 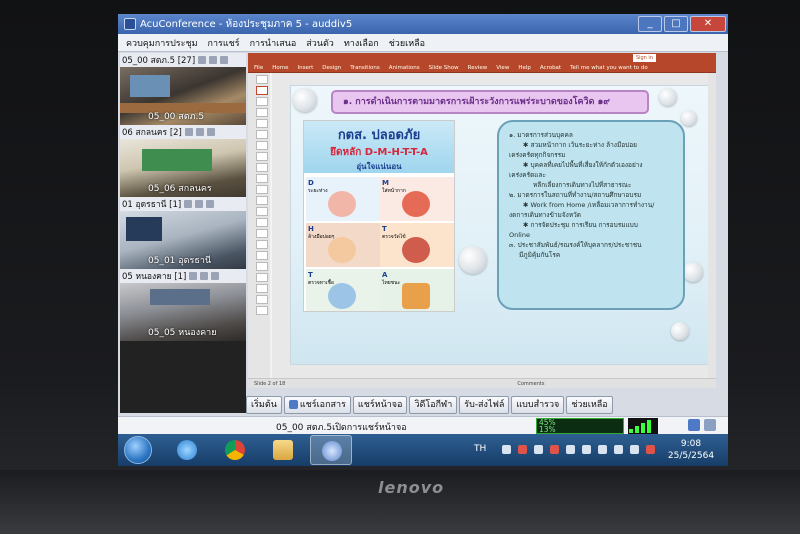 I want to click on poster-subtitle: ยึดหลัก D-M-H-T-T-A, so click(x=379, y=152).